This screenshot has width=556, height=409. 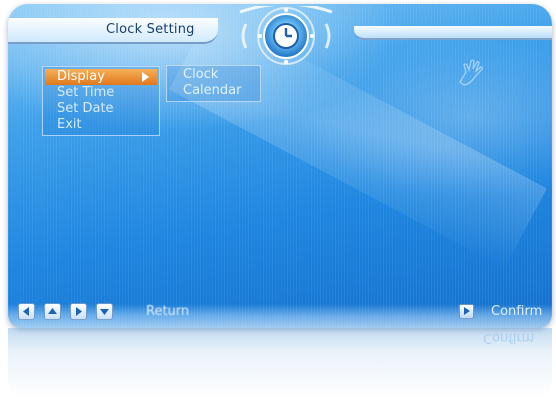 What do you see at coordinates (471, 72) in the screenshot?
I see `hand-icon` at bounding box center [471, 72].